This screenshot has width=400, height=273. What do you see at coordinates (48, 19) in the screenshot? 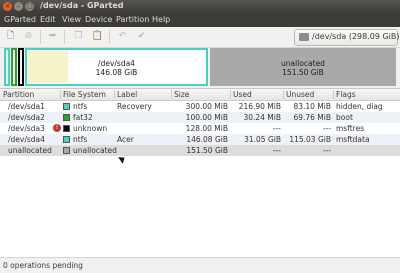
I see `menu-edit: Edit` at bounding box center [48, 19].